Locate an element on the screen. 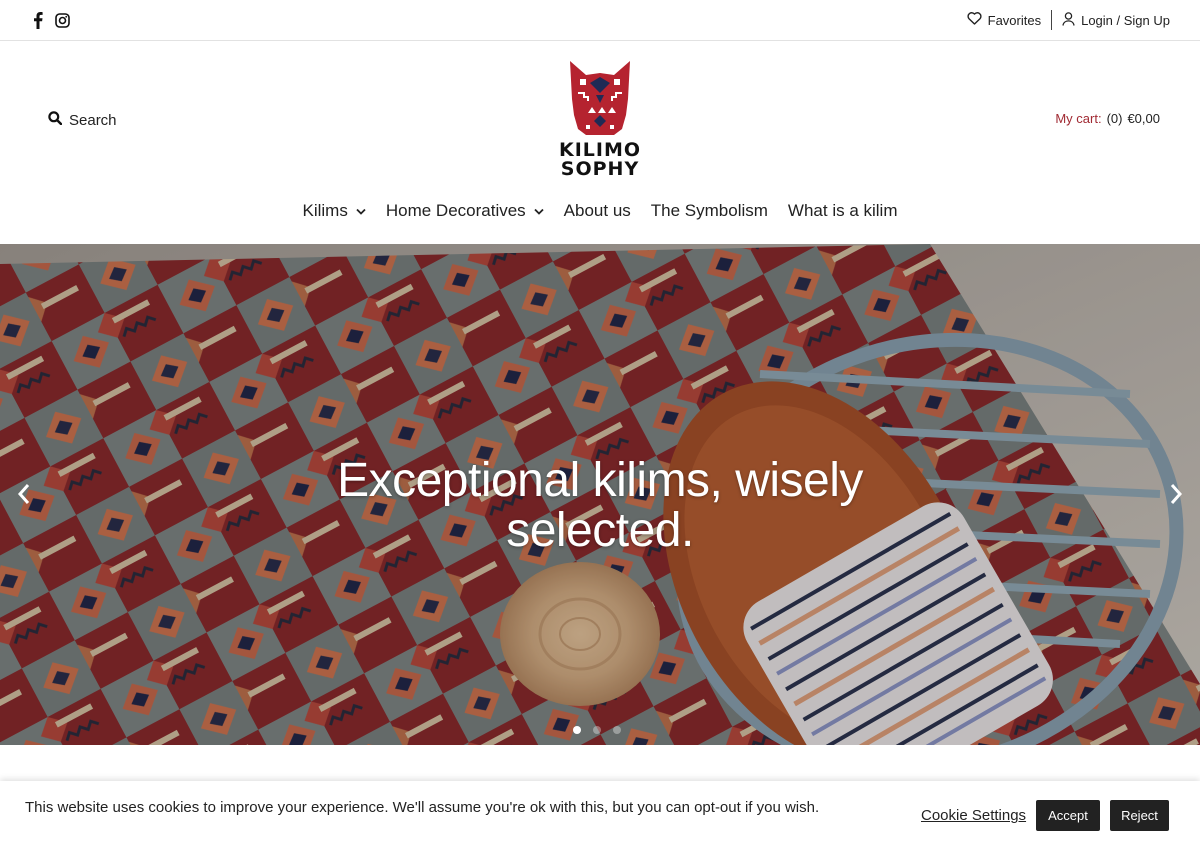 This screenshot has height=850, width=1200. nav-item-label: Kilims is located at coordinates (325, 210).